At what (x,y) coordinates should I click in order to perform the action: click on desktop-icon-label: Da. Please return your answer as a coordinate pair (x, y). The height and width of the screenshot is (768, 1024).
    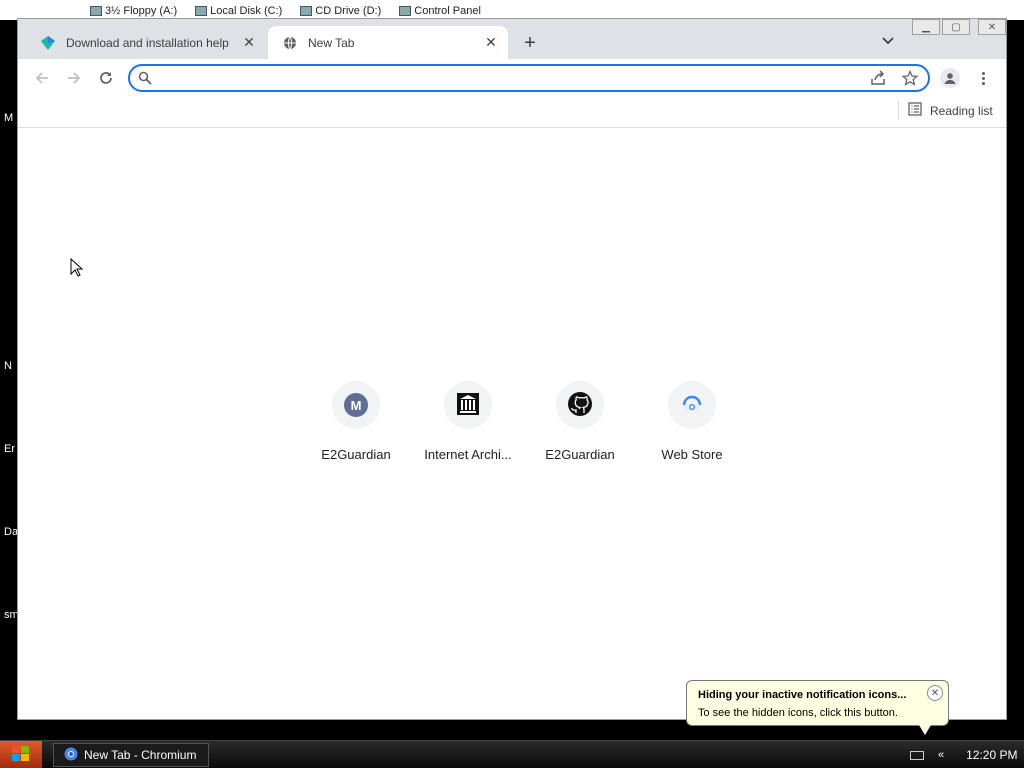
    Looking at the image, I should click on (11, 532).